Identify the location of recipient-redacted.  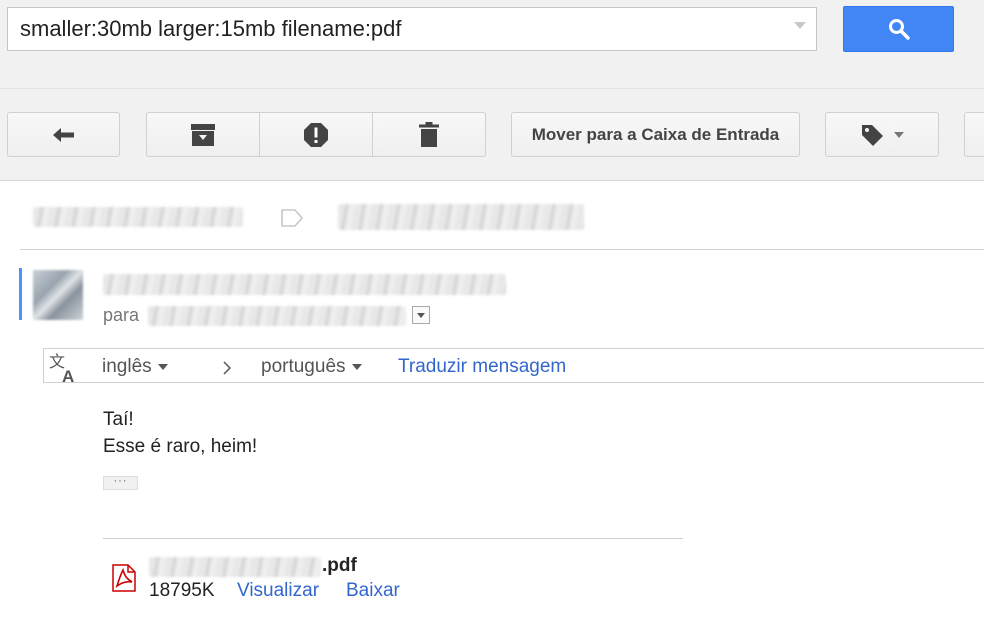
(277, 316).